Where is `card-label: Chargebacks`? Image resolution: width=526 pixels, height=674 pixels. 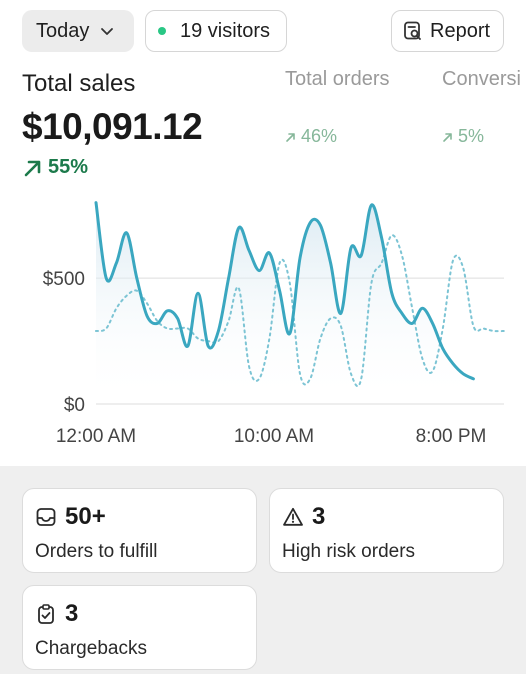 card-label: Chargebacks is located at coordinates (91, 648).